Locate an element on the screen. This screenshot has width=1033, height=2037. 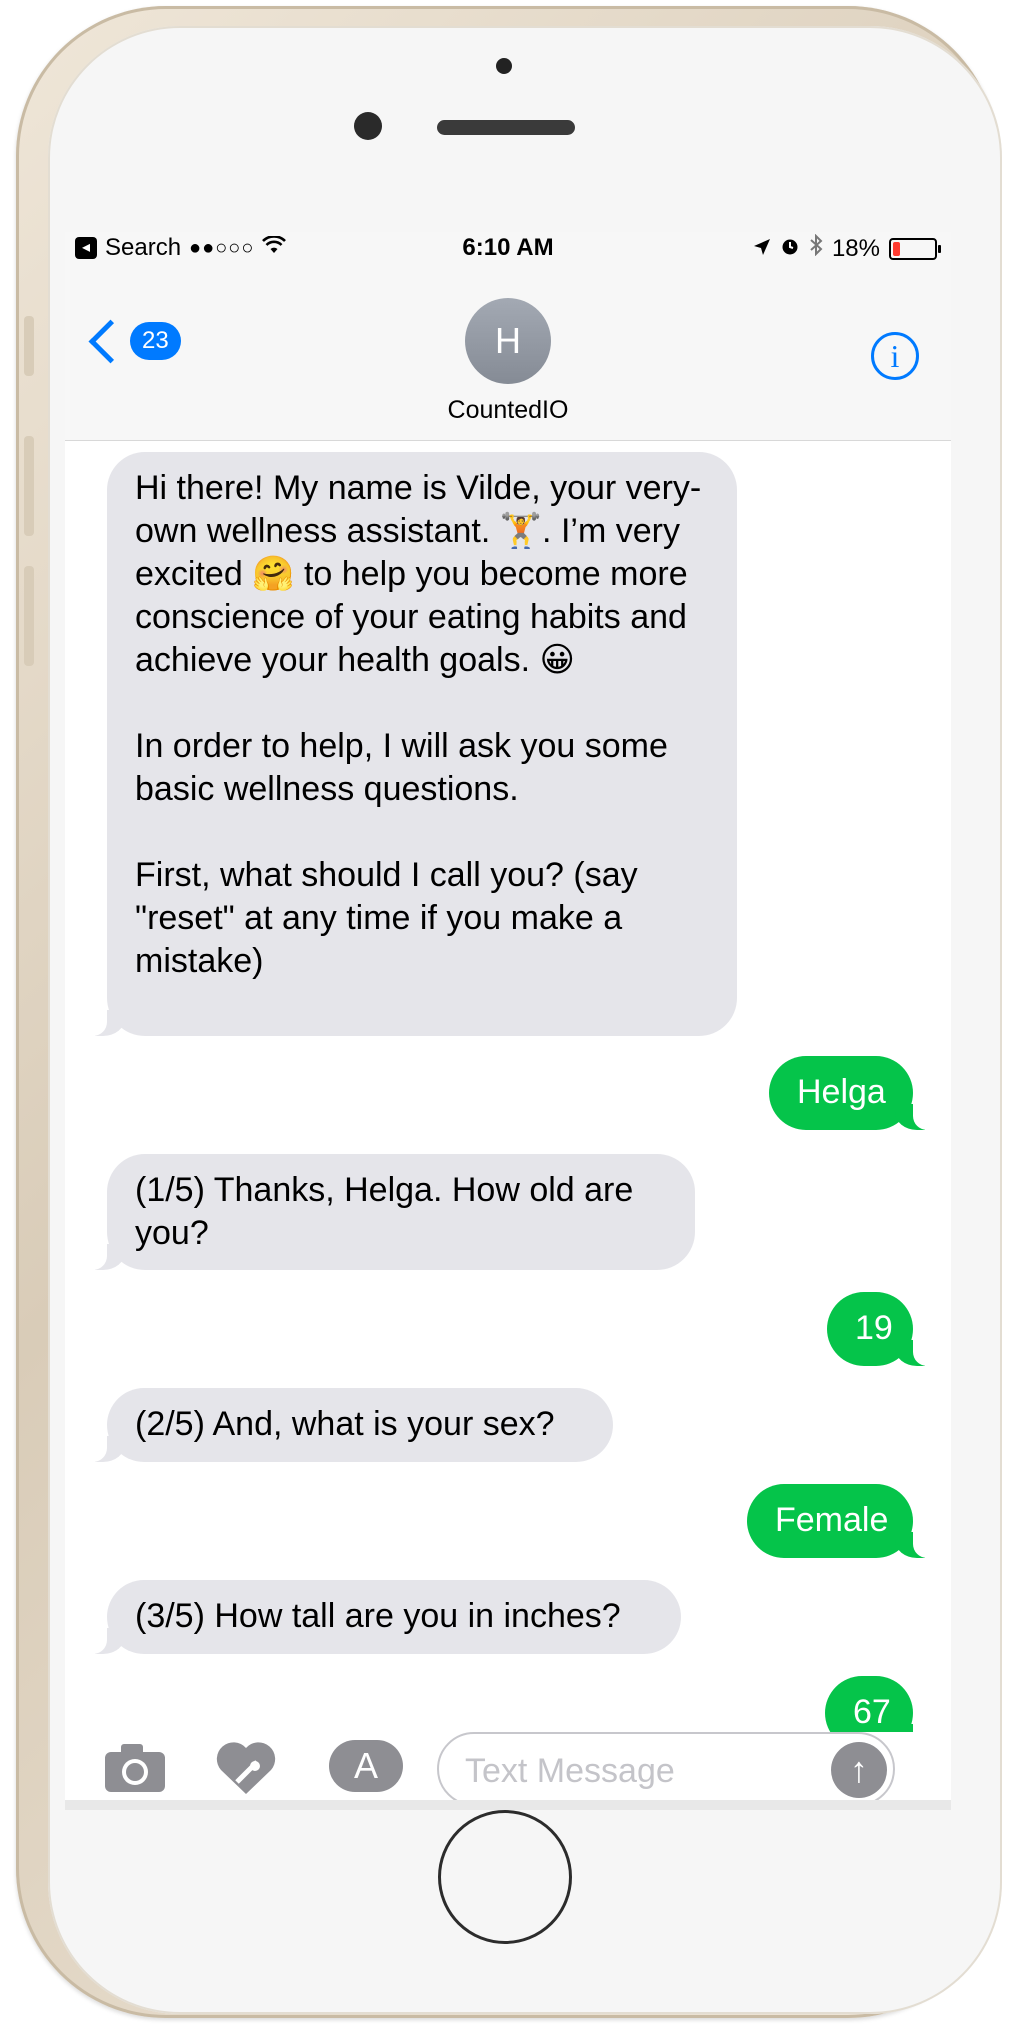
mute-switch is located at coordinates (29, 346).